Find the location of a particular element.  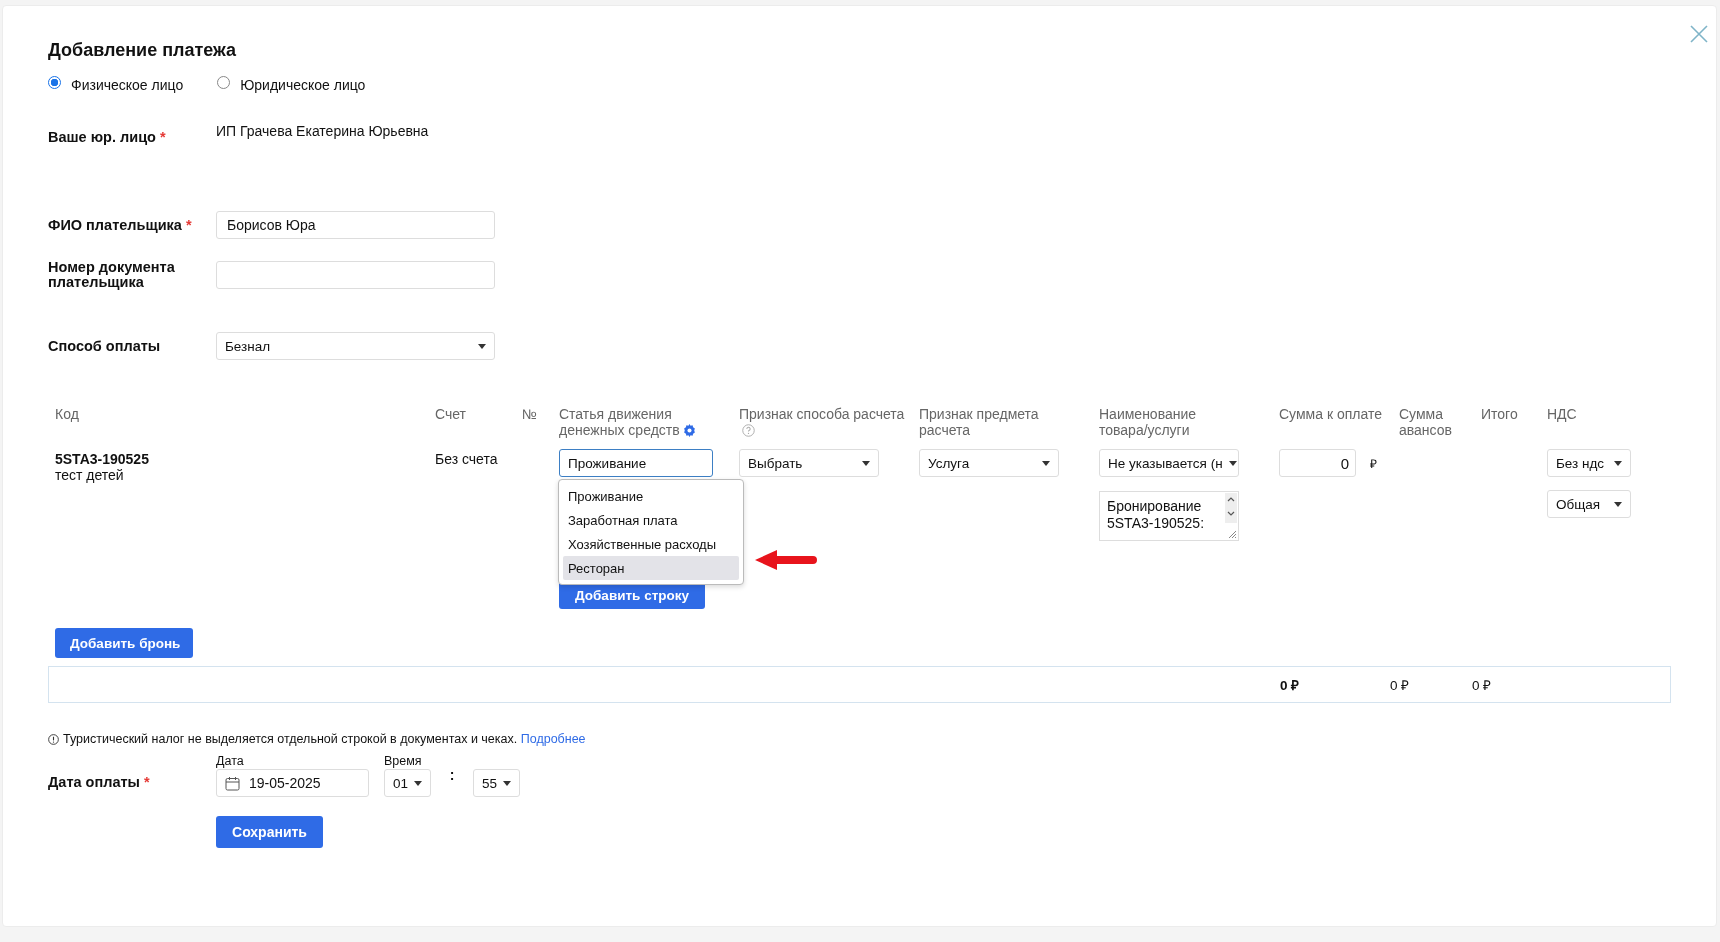

field-value: ИП Грачева Екатерина Юрьевна is located at coordinates (322, 131).